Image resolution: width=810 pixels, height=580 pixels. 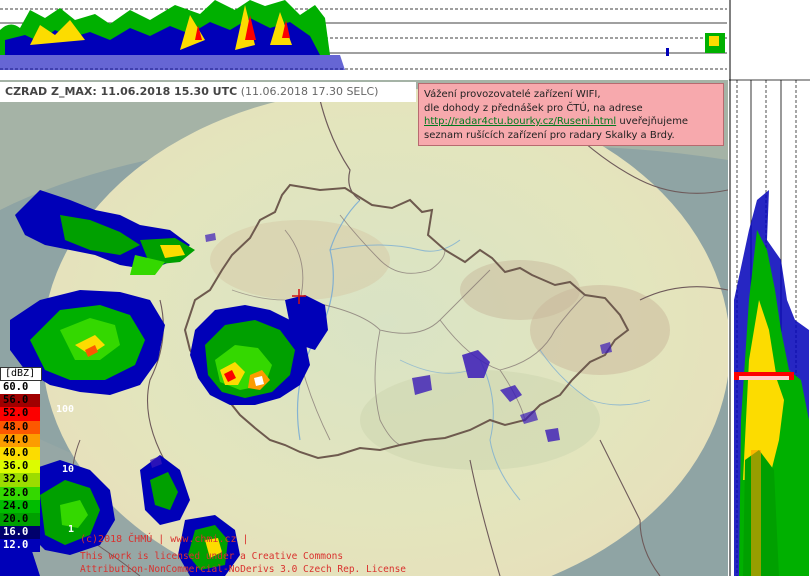 I want to click on legend-level: 28.0, so click(x=20, y=493).